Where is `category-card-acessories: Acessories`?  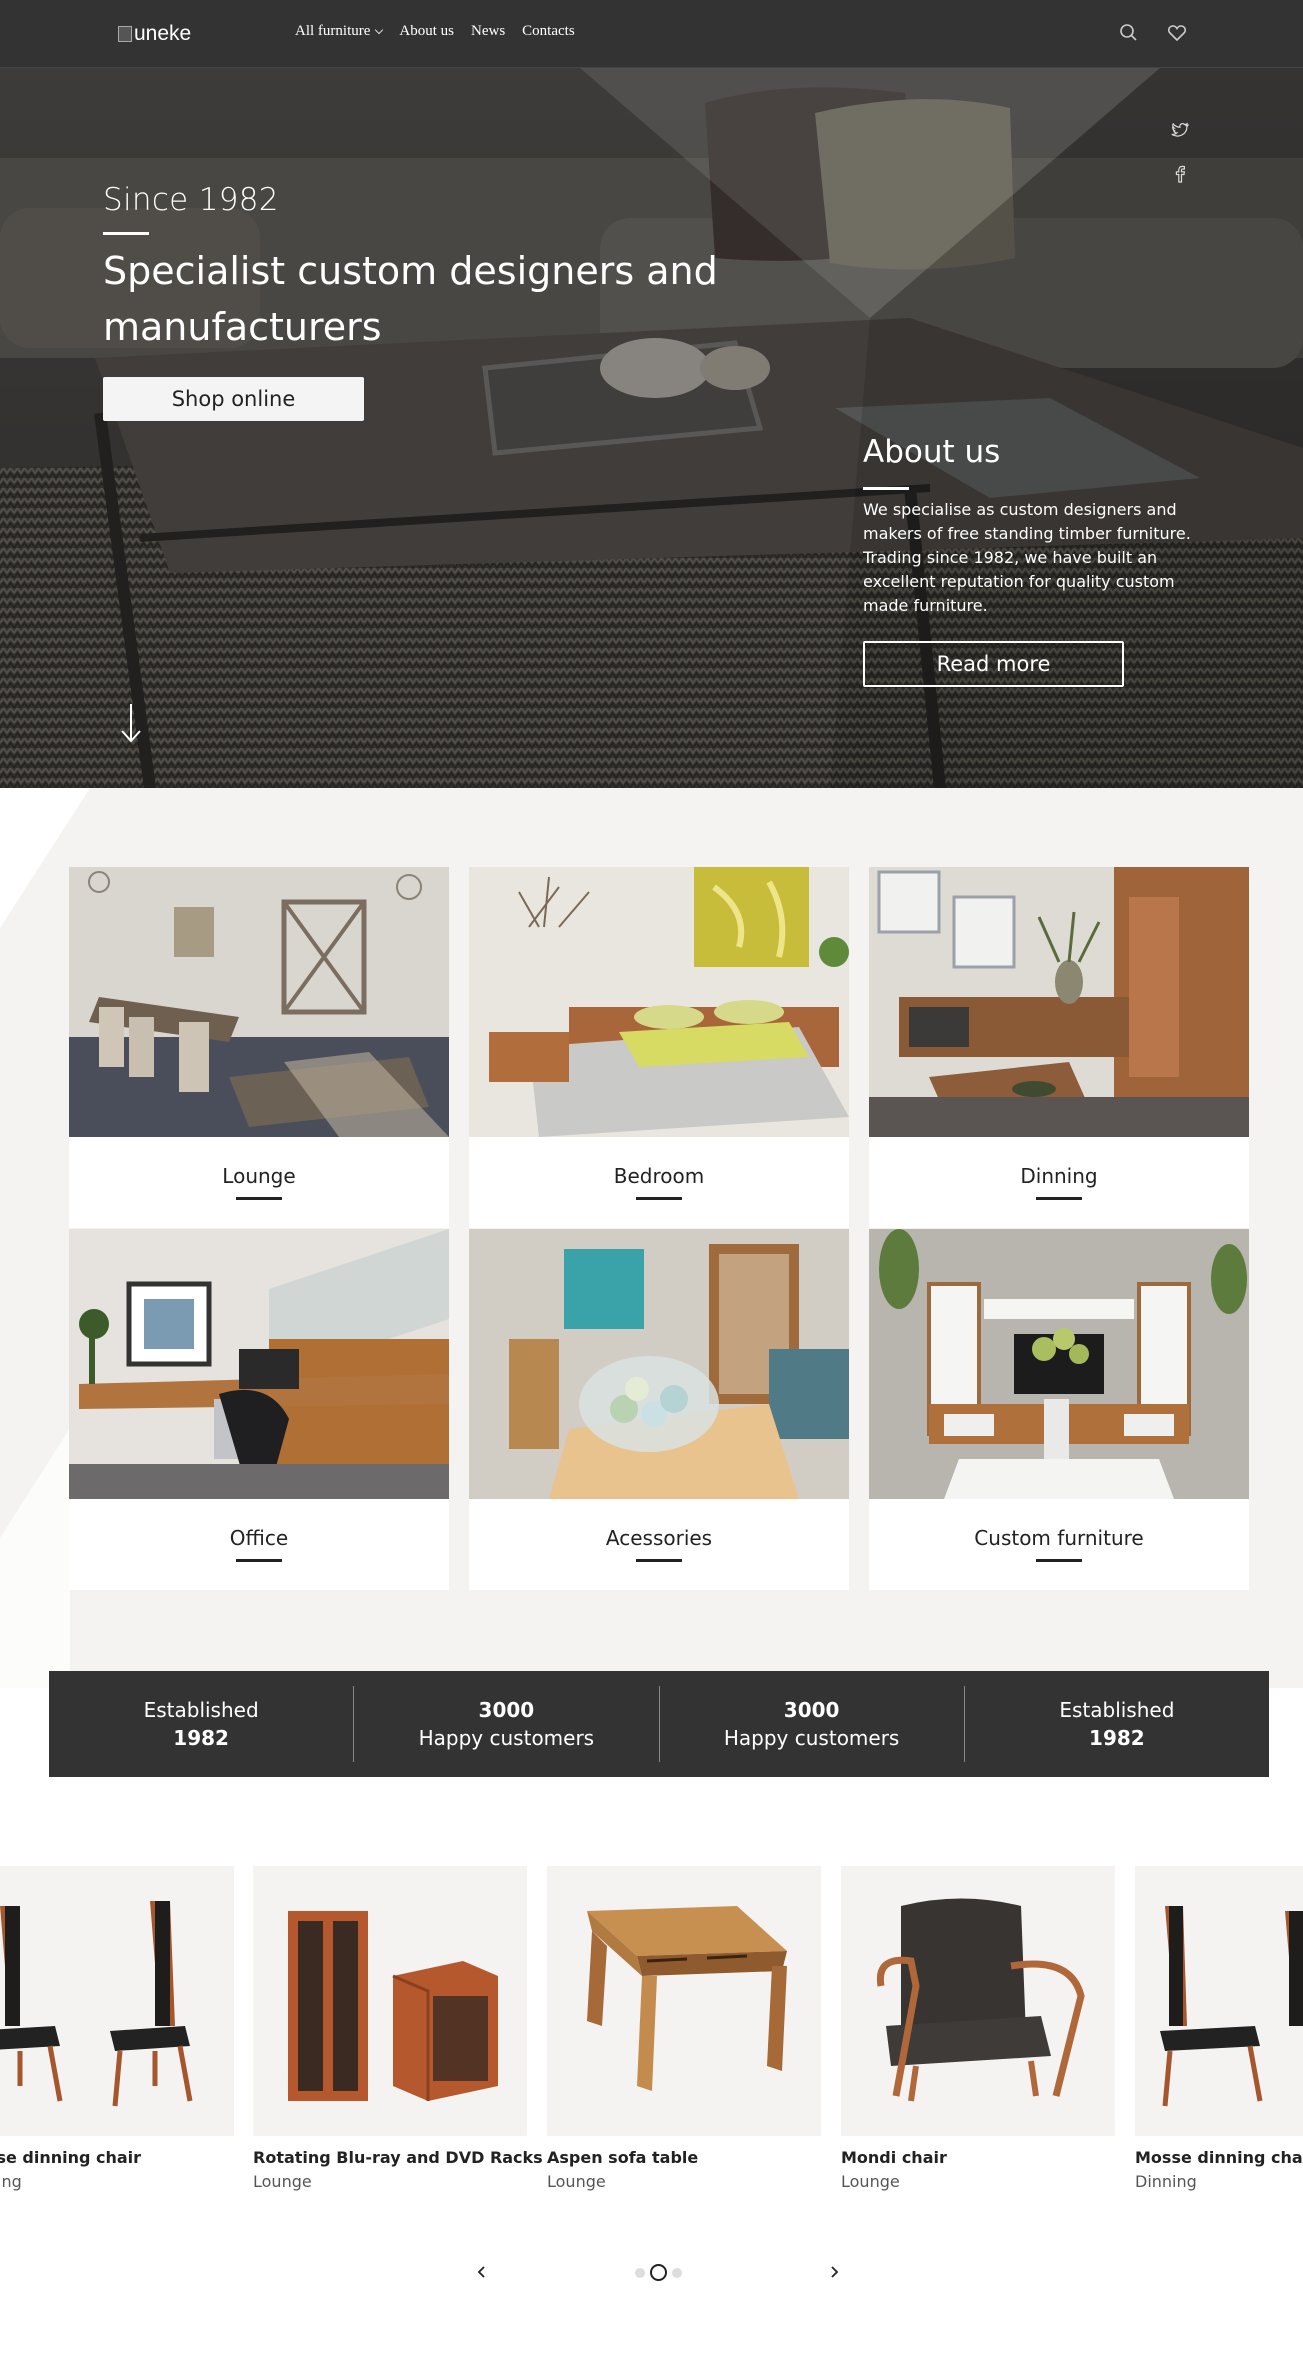
category-card-acessories: Acessories is located at coordinates (659, 1409).